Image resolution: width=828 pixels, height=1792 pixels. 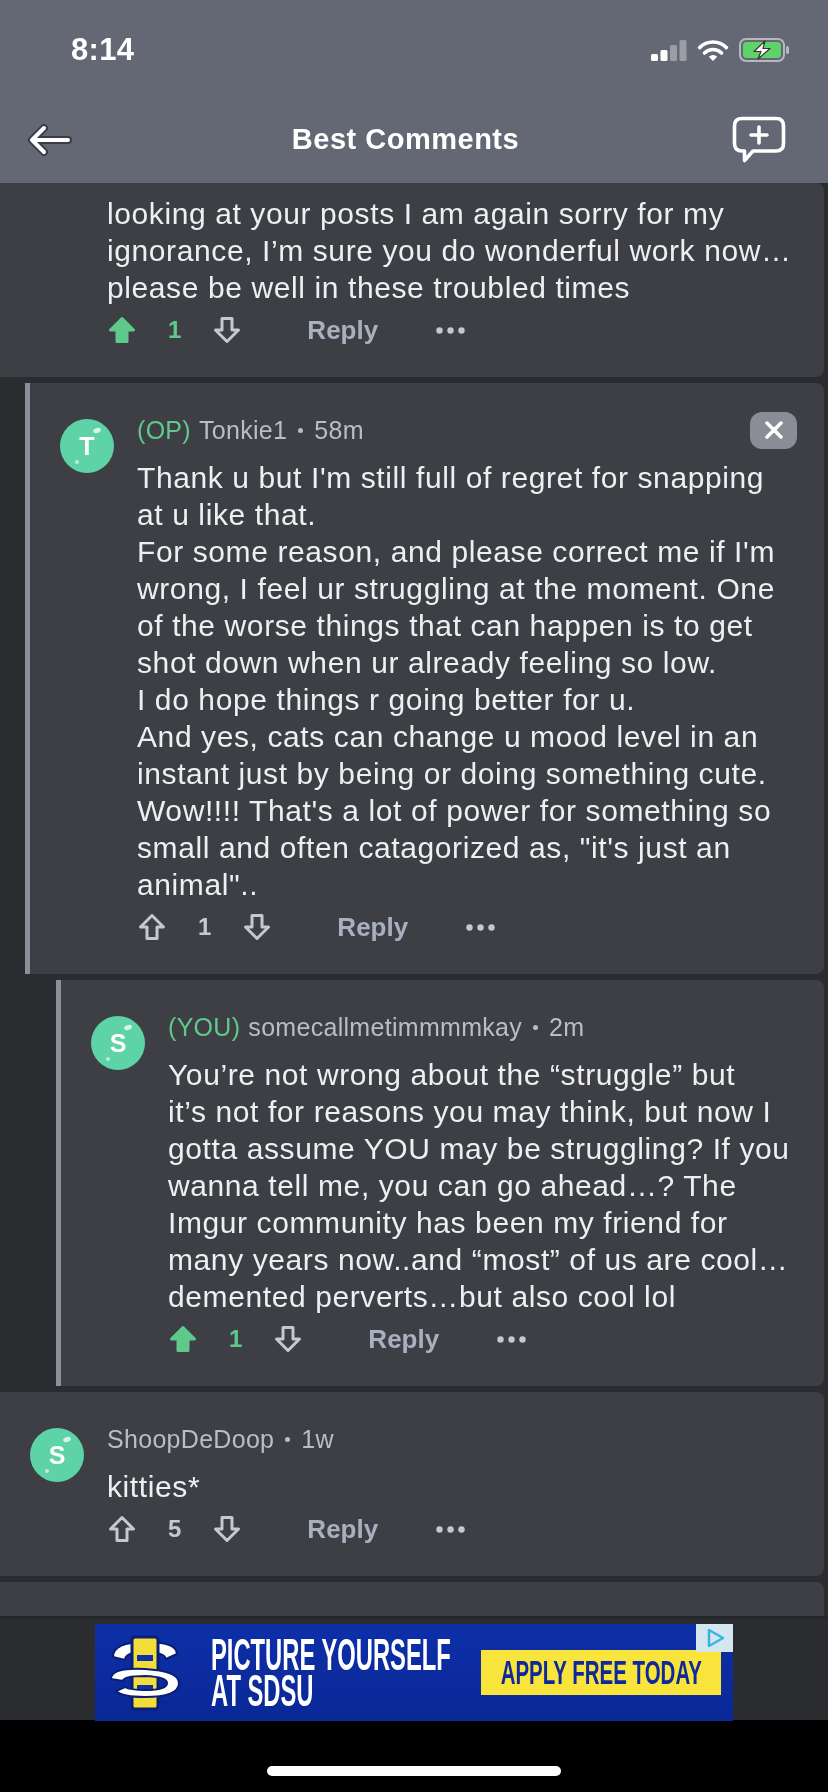 What do you see at coordinates (191, 1439) in the screenshot?
I see `username: ShoopDeDoop` at bounding box center [191, 1439].